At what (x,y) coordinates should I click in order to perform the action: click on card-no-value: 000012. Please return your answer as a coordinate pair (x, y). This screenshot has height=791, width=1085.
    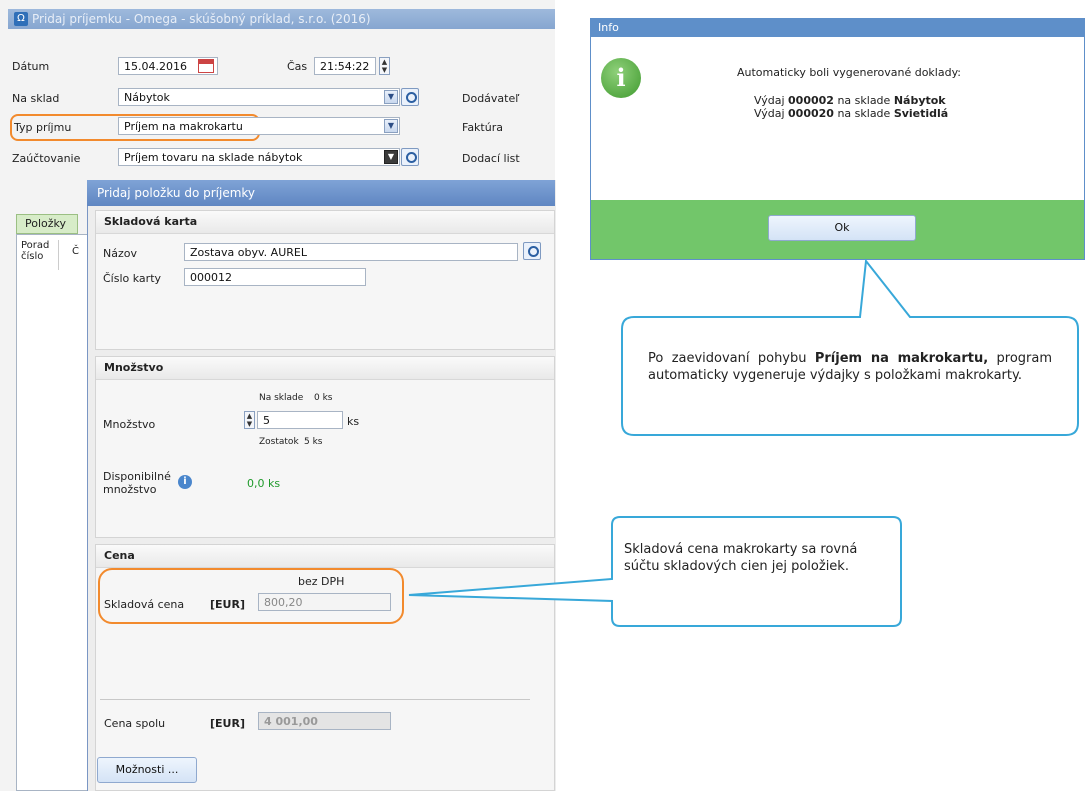
    Looking at the image, I should click on (211, 277).